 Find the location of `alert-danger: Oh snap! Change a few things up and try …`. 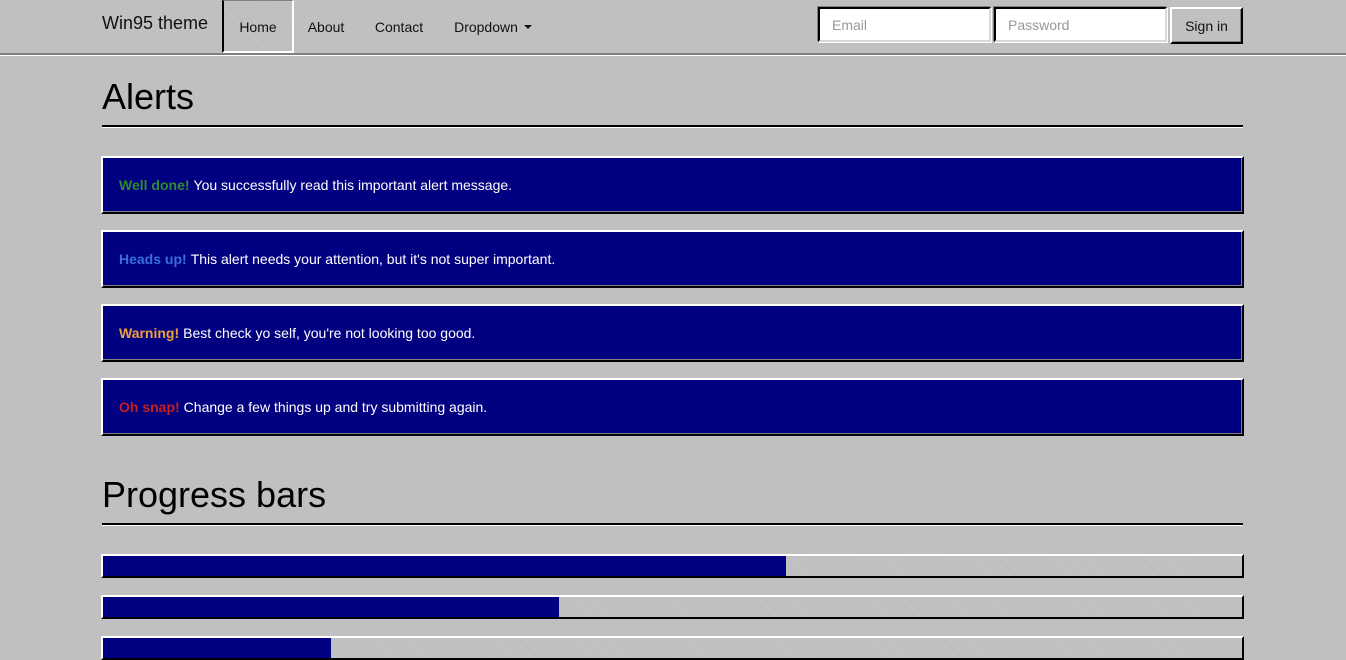

alert-danger: Oh snap! Change a few things up and try … is located at coordinates (672, 407).